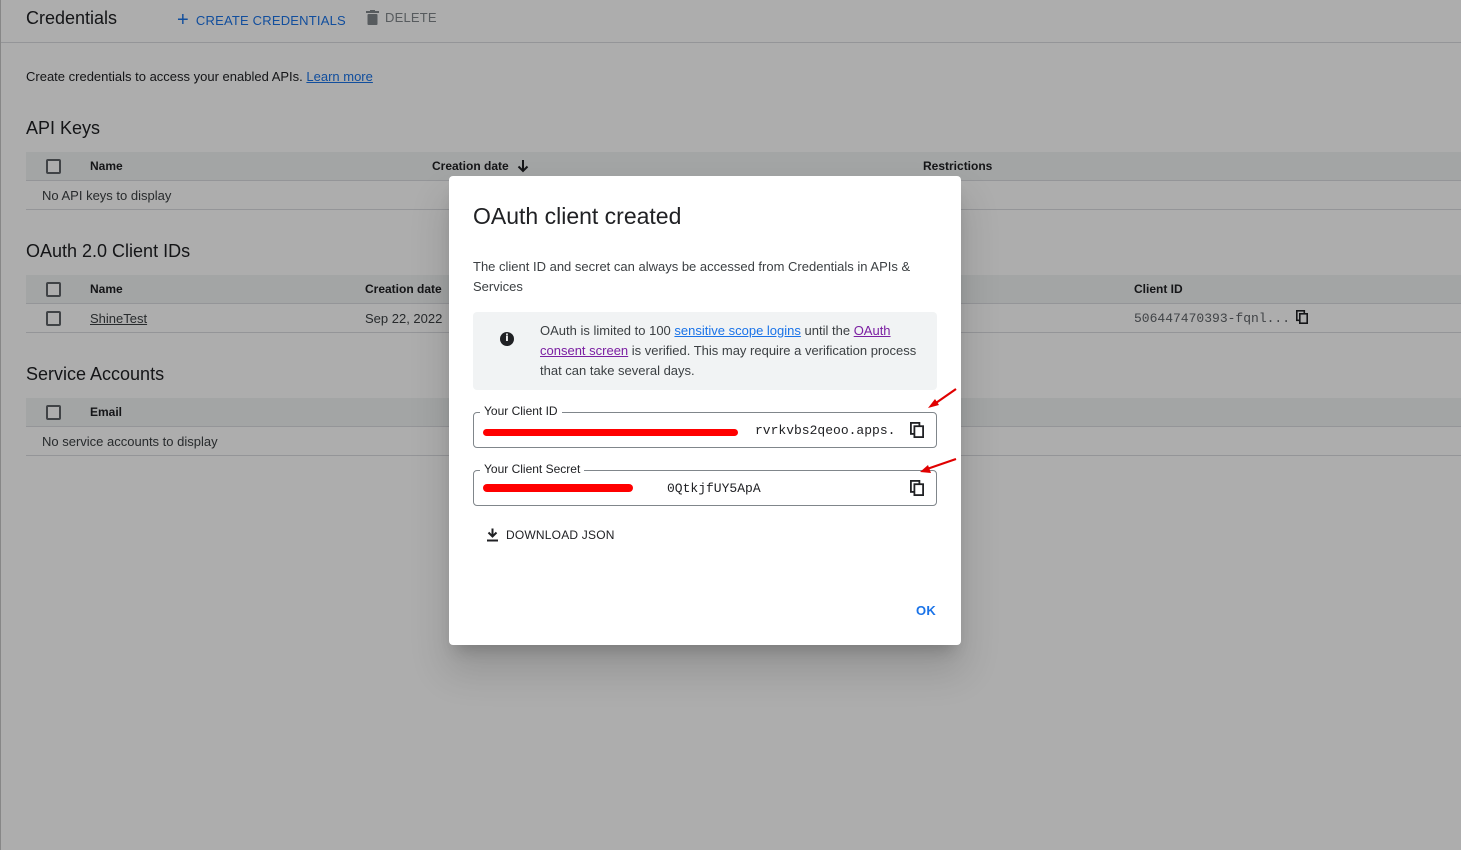 The height and width of the screenshot is (850, 1461). I want to click on client-id-visible-part: rvrkvbs2qeoo.apps.gc, so click(824, 430).